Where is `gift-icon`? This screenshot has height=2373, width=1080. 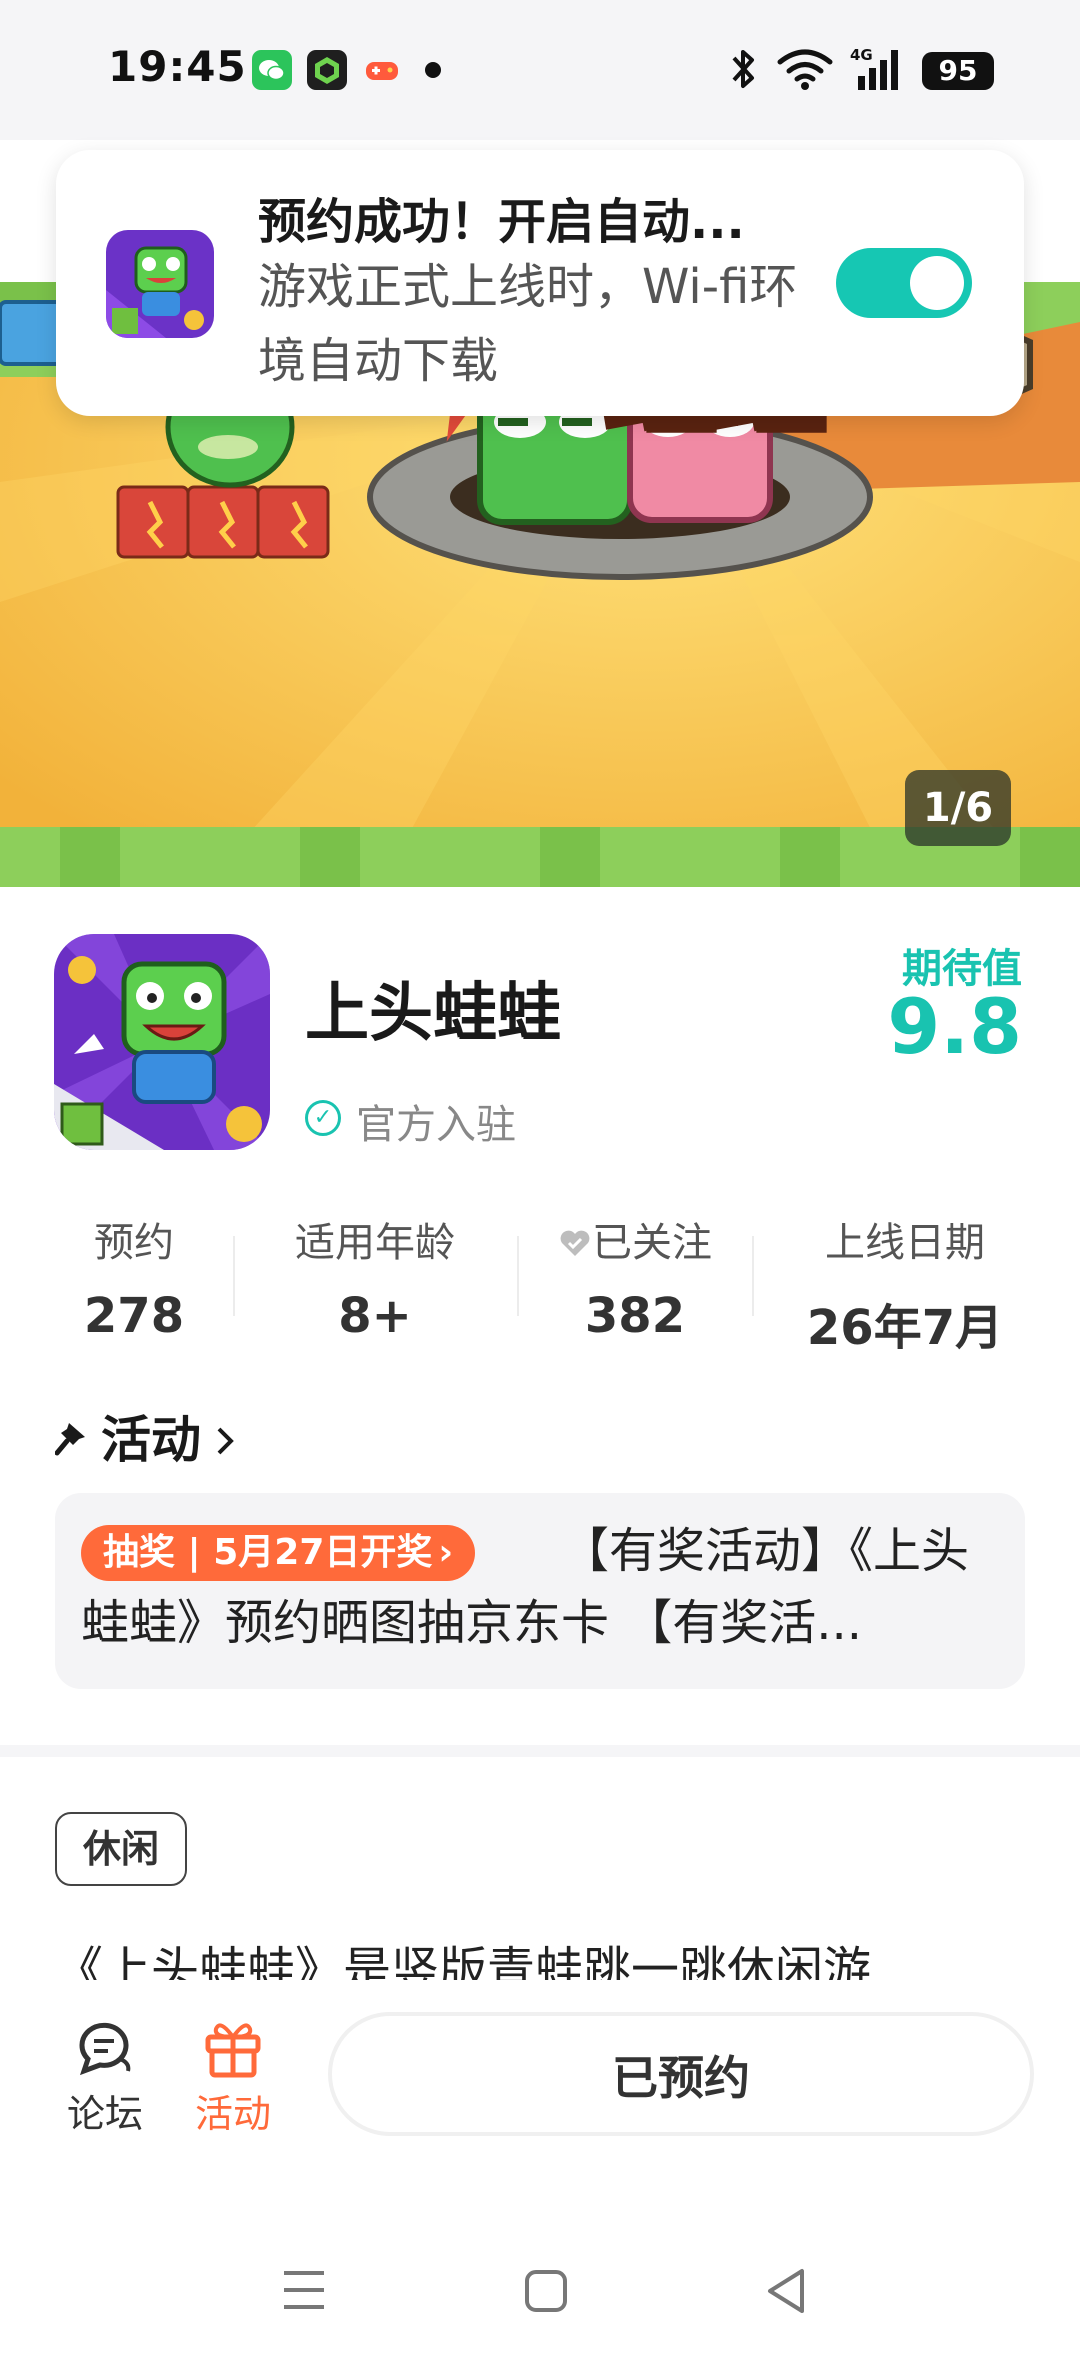 gift-icon is located at coordinates (233, 2049).